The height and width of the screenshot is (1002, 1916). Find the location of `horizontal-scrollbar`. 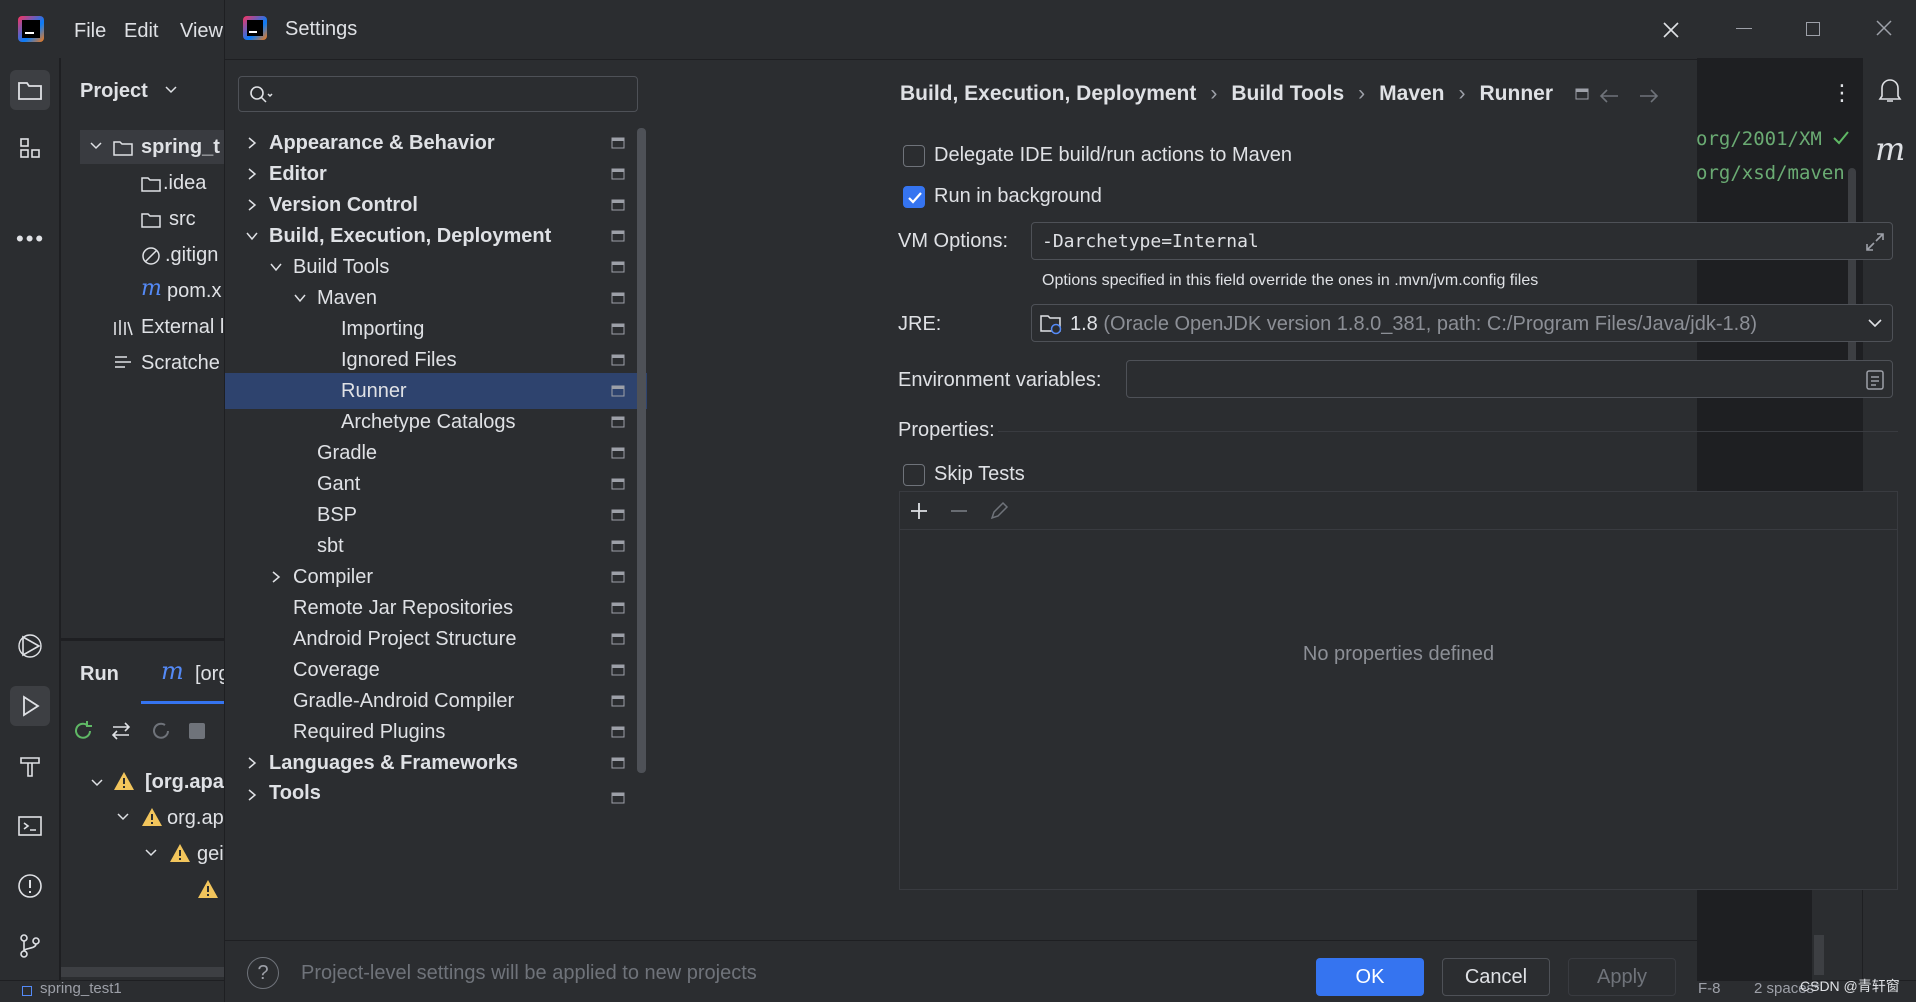

horizontal-scrollbar is located at coordinates (142, 972).